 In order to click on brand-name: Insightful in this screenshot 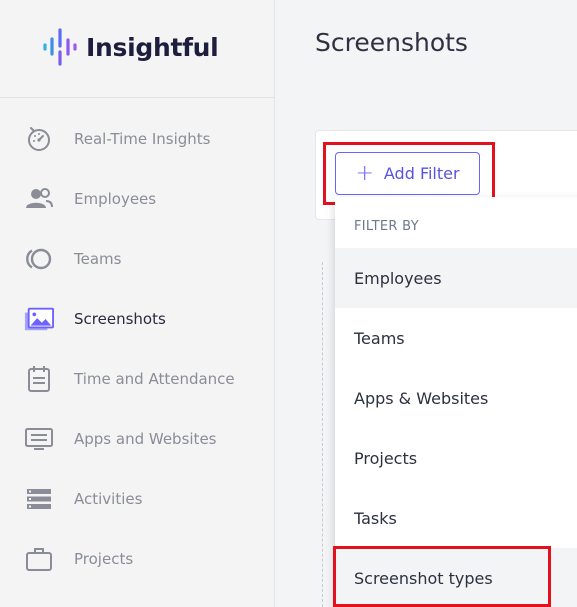, I will do `click(152, 47)`.